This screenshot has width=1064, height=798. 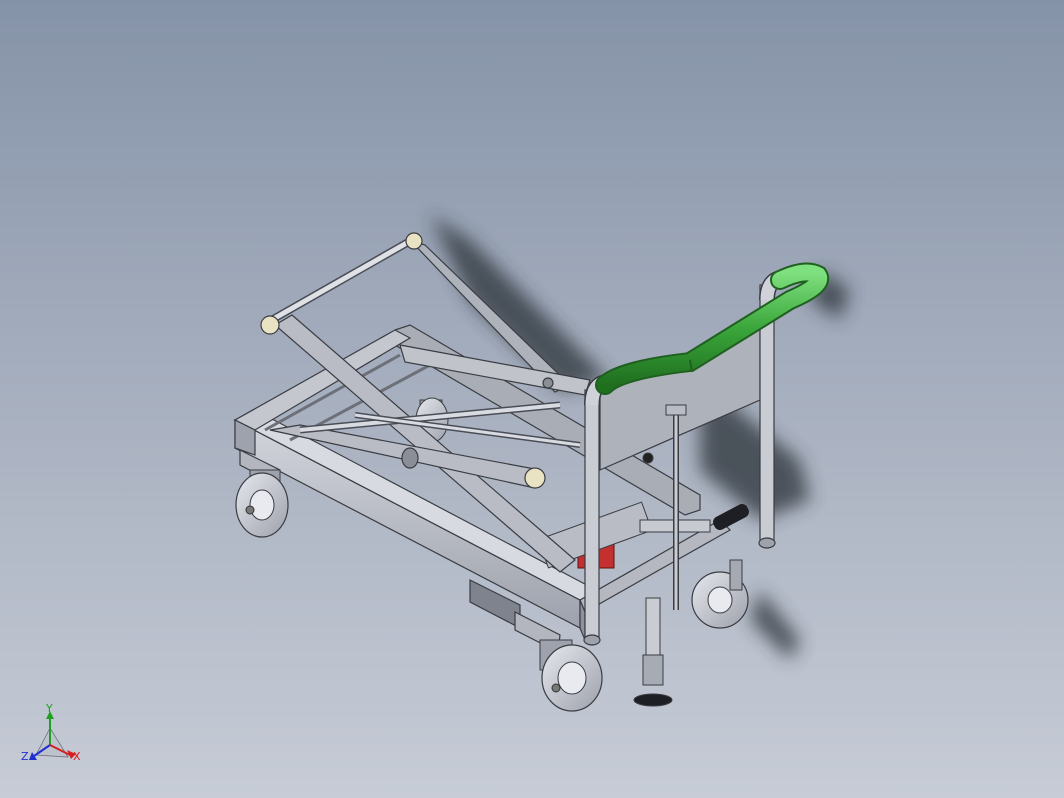 I want to click on triad-z-label: Z, so click(x=25, y=756).